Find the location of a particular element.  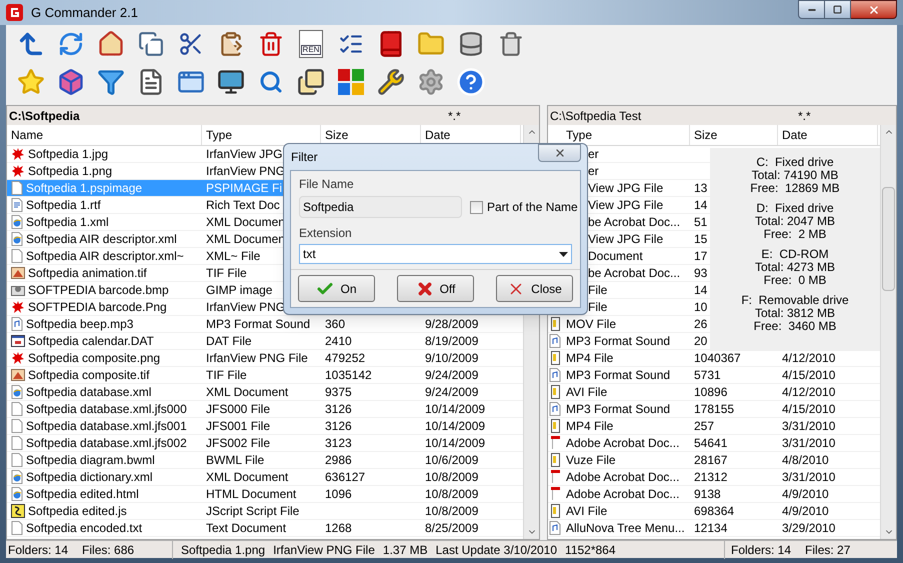

filter-icon is located at coordinates (111, 82).